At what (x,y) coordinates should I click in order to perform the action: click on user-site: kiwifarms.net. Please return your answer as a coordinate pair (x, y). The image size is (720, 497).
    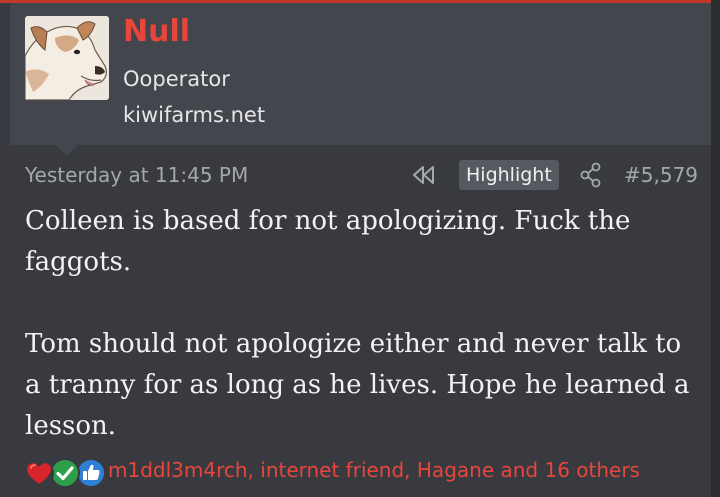
    Looking at the image, I should click on (194, 115).